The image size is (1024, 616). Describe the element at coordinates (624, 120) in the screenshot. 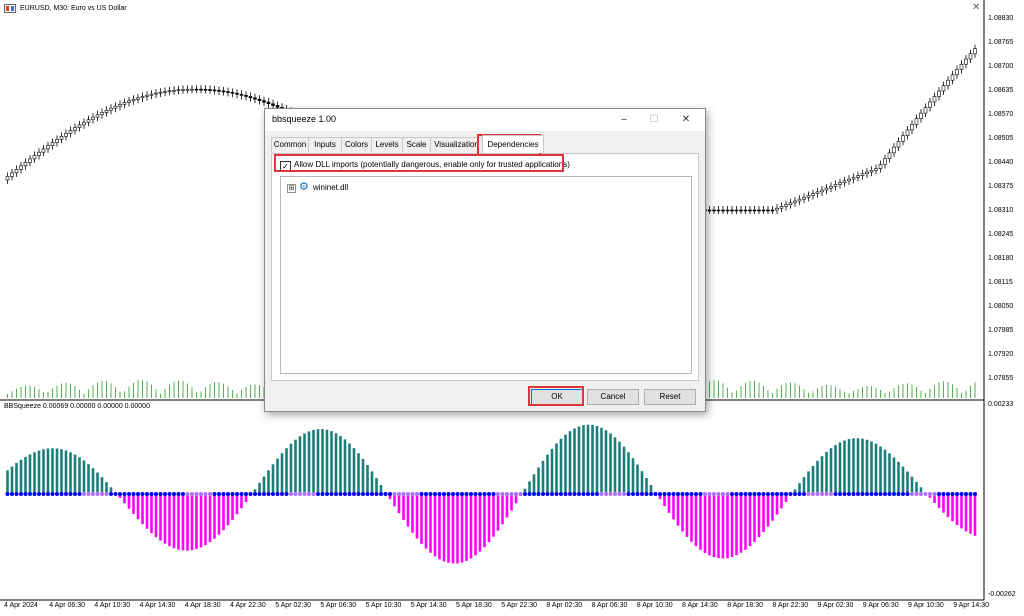

I see `minimize-icon: –` at that location.